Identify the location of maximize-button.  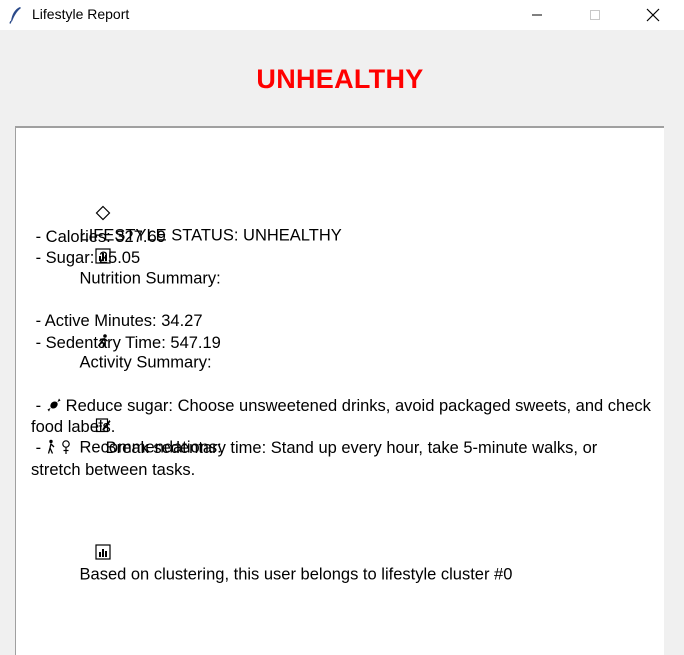
(595, 15).